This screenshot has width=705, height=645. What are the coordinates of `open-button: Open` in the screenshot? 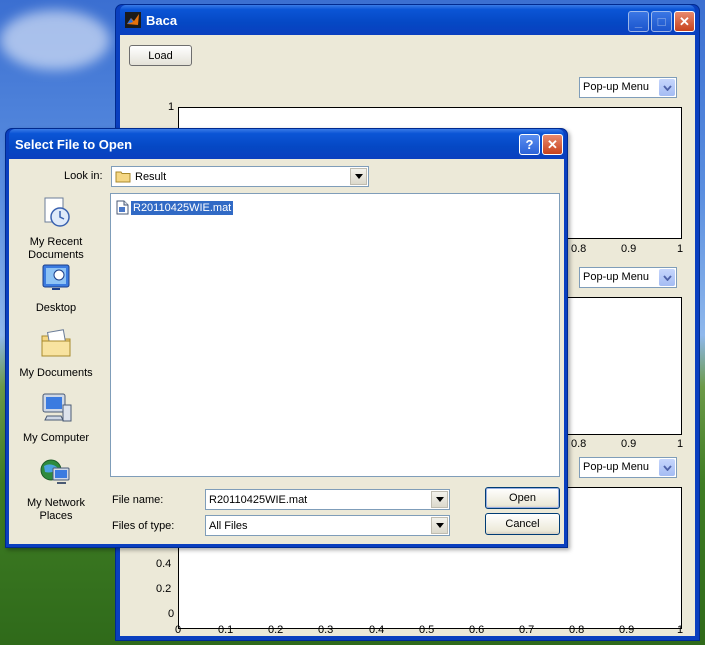 It's located at (522, 498).